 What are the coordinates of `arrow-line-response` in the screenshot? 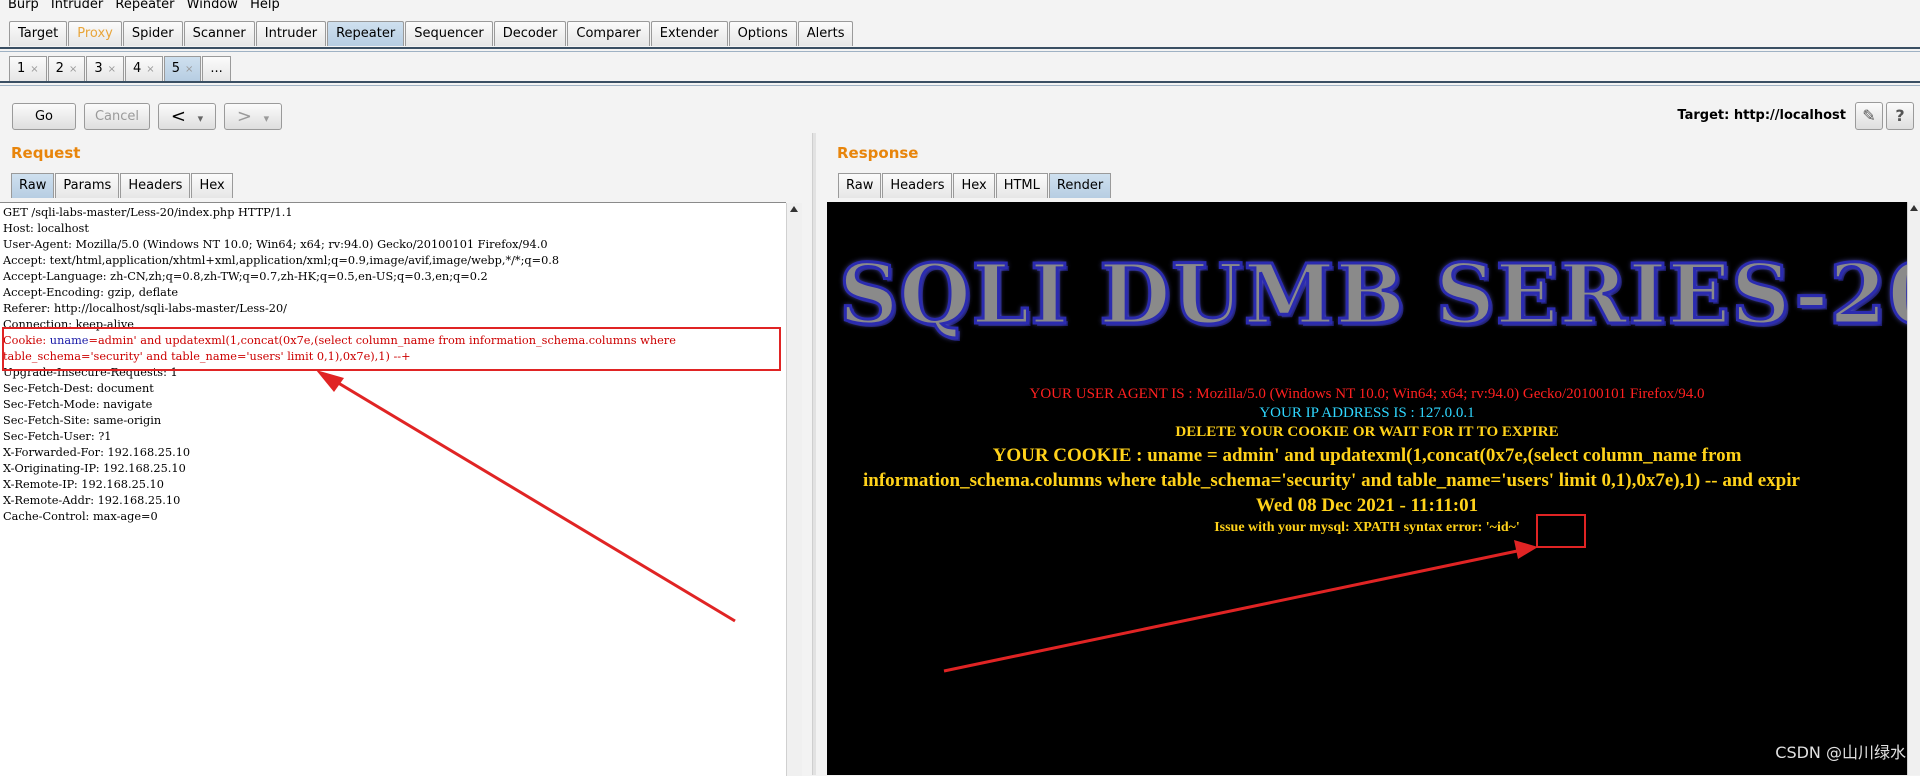 It's located at (1233, 610).